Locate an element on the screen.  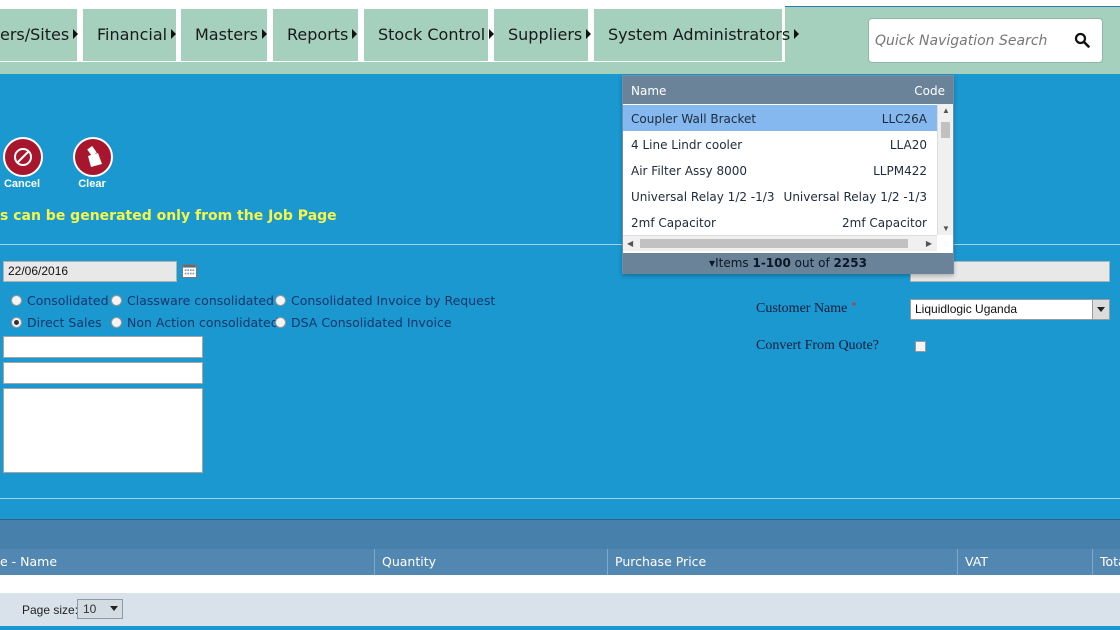
menu-item-masters: Masters is located at coordinates (224, 35).